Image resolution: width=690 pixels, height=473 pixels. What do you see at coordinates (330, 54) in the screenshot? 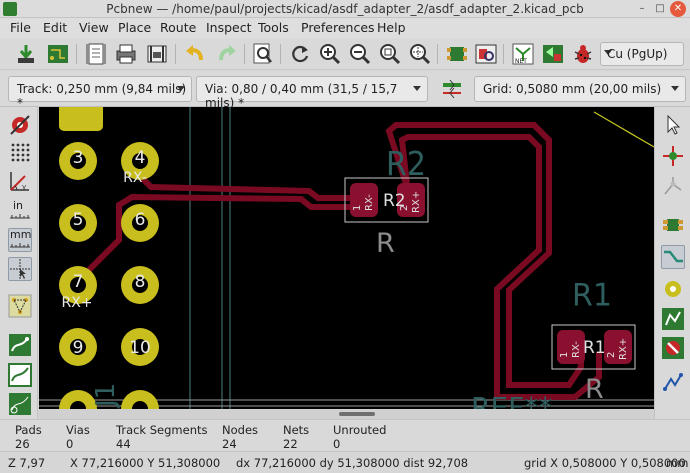
I see `zoom-in-icon` at bounding box center [330, 54].